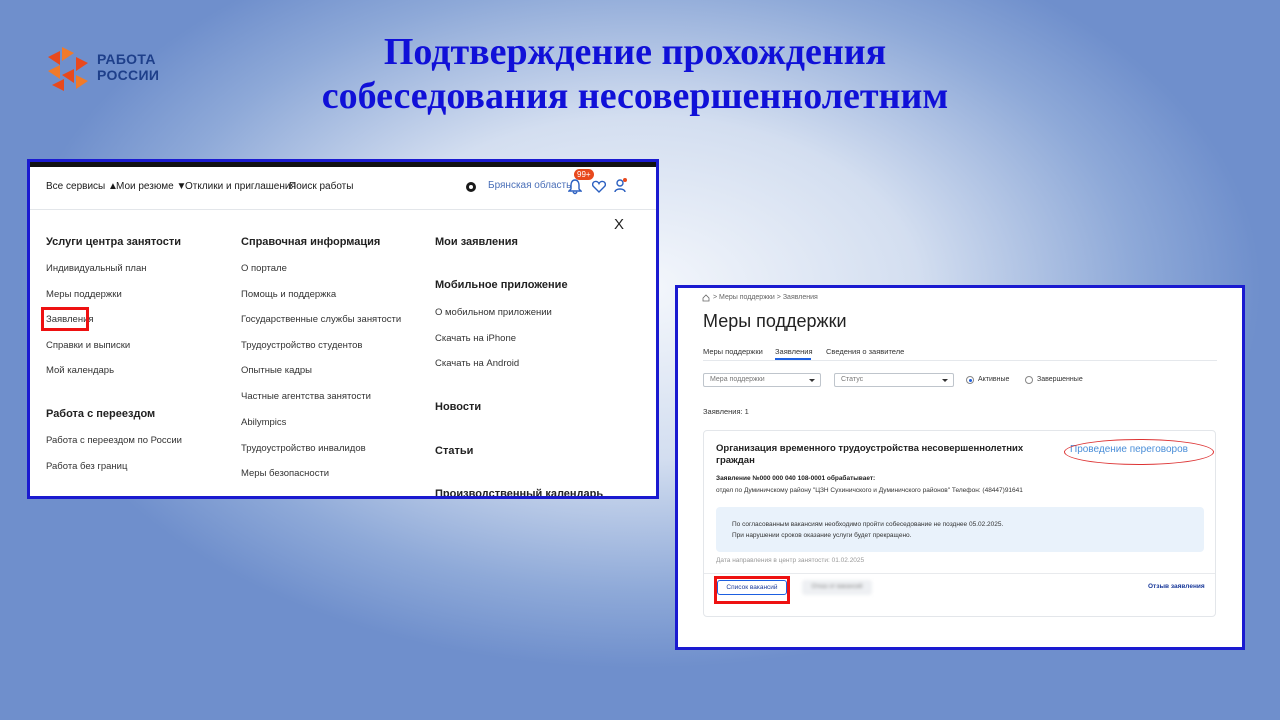 The height and width of the screenshot is (720, 1280). What do you see at coordinates (303, 448) in the screenshot?
I see `link-disabled-employment: Трудоустройство инвалидов` at bounding box center [303, 448].